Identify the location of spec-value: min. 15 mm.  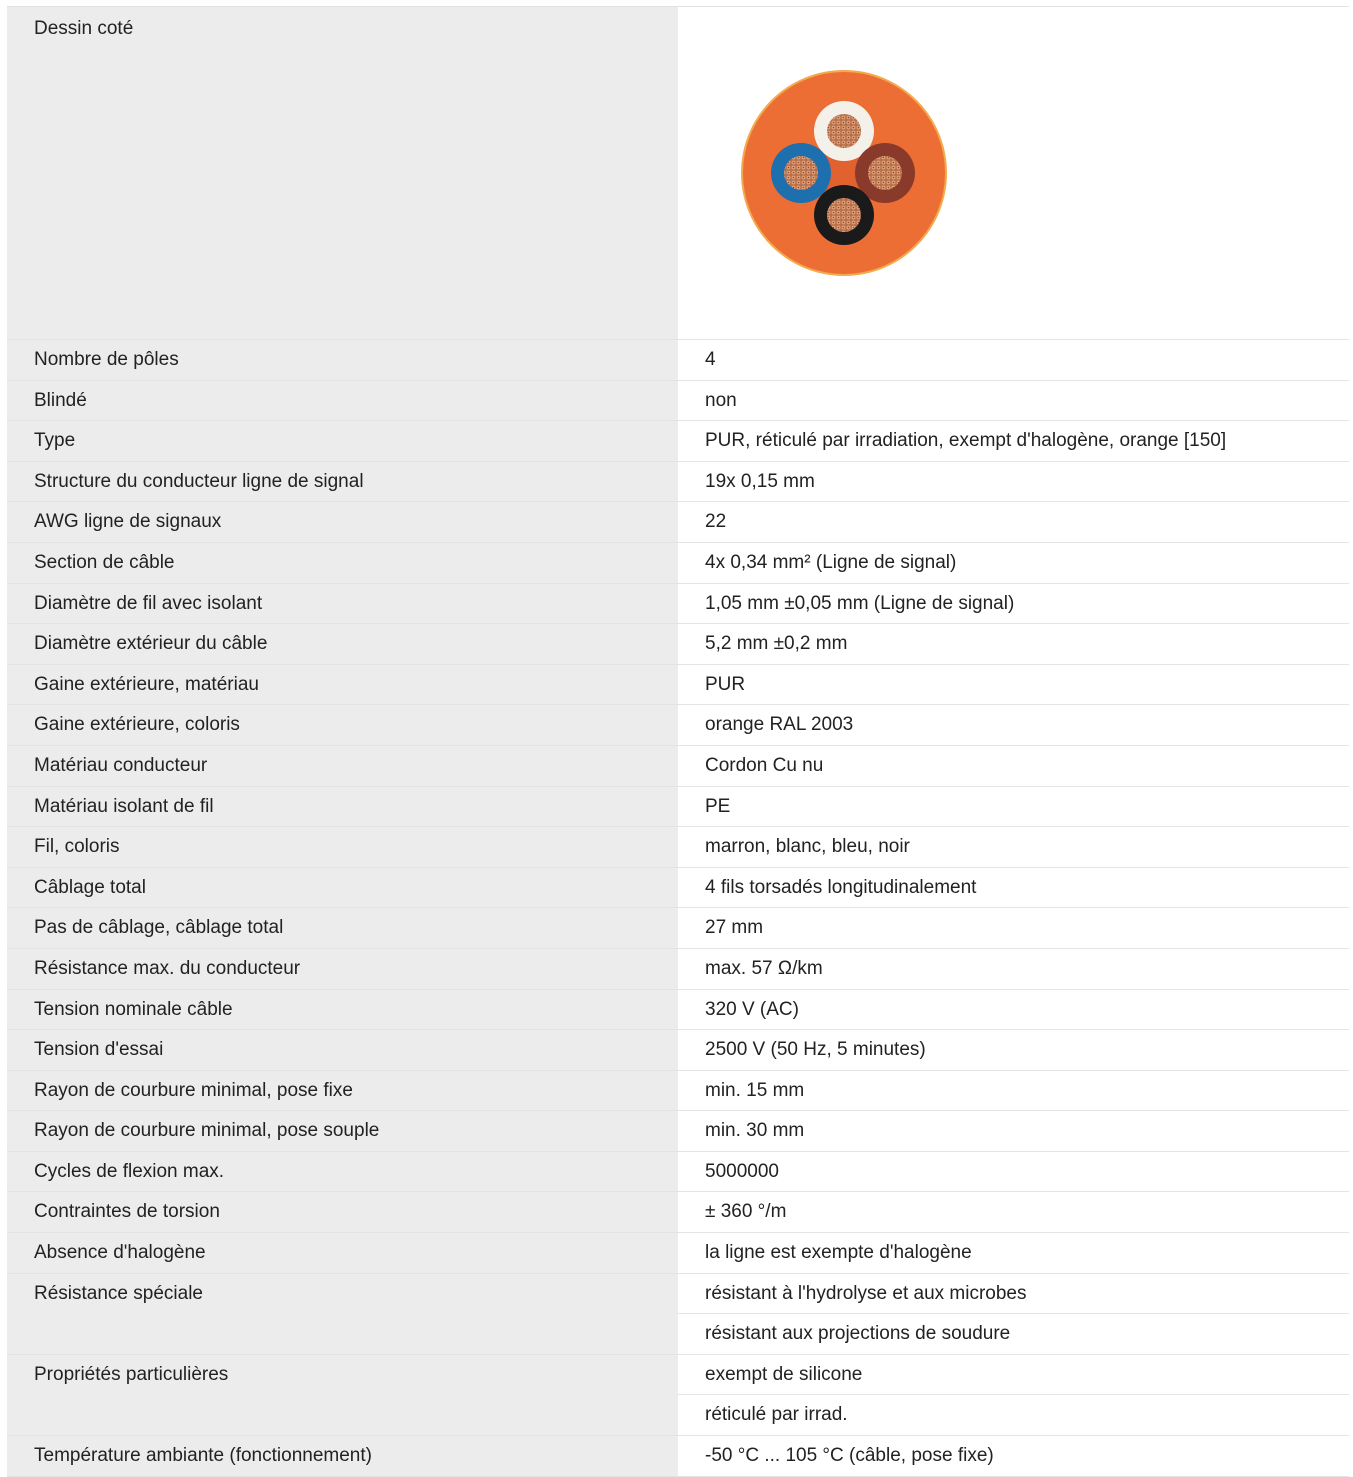
(1013, 1091).